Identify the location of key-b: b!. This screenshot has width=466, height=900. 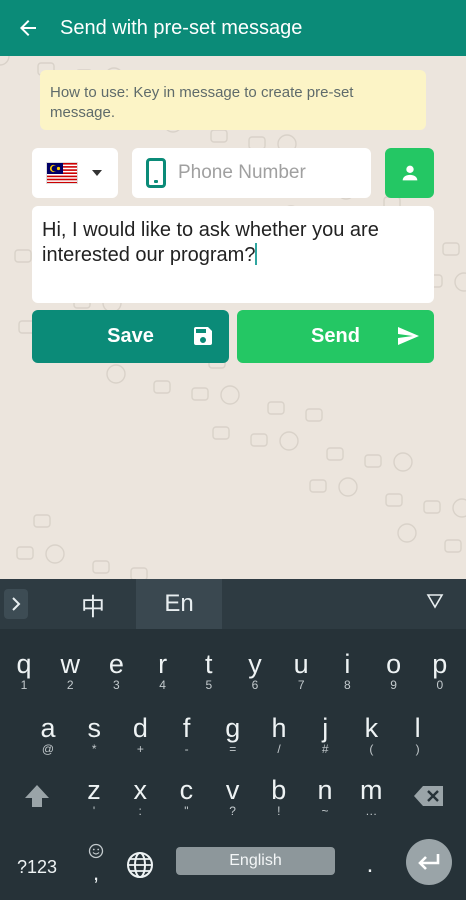
(279, 797).